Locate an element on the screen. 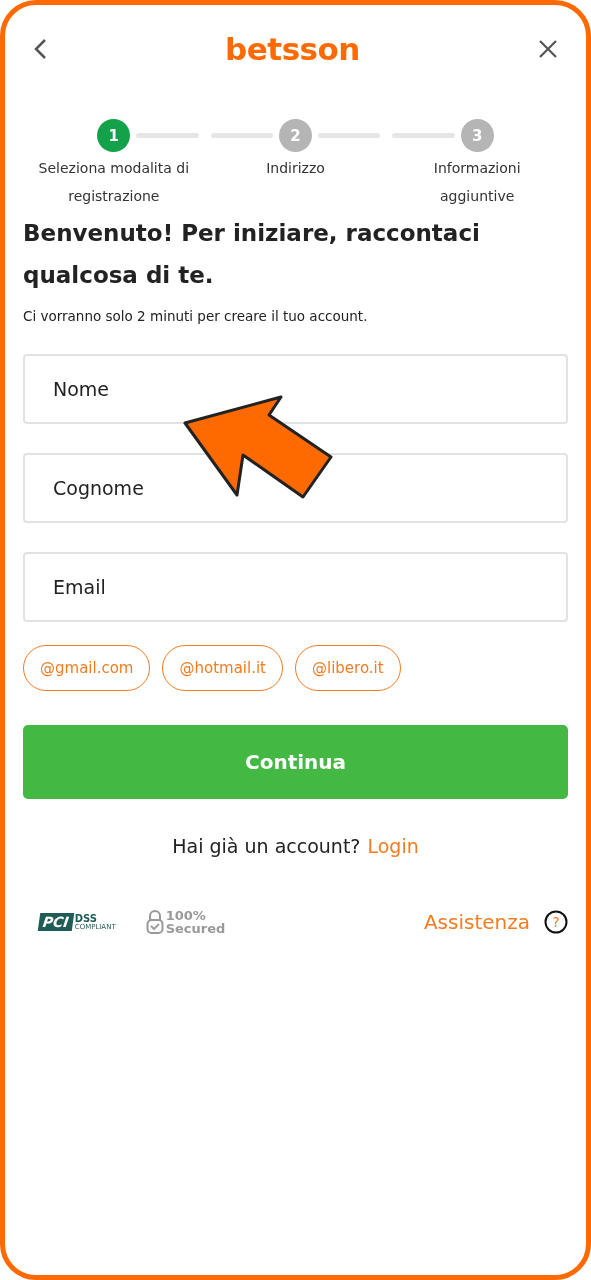 The width and height of the screenshot is (591, 1280). subtitle: Ci vorranno solo 2 minuti per creare il tuo account. is located at coordinates (196, 316).